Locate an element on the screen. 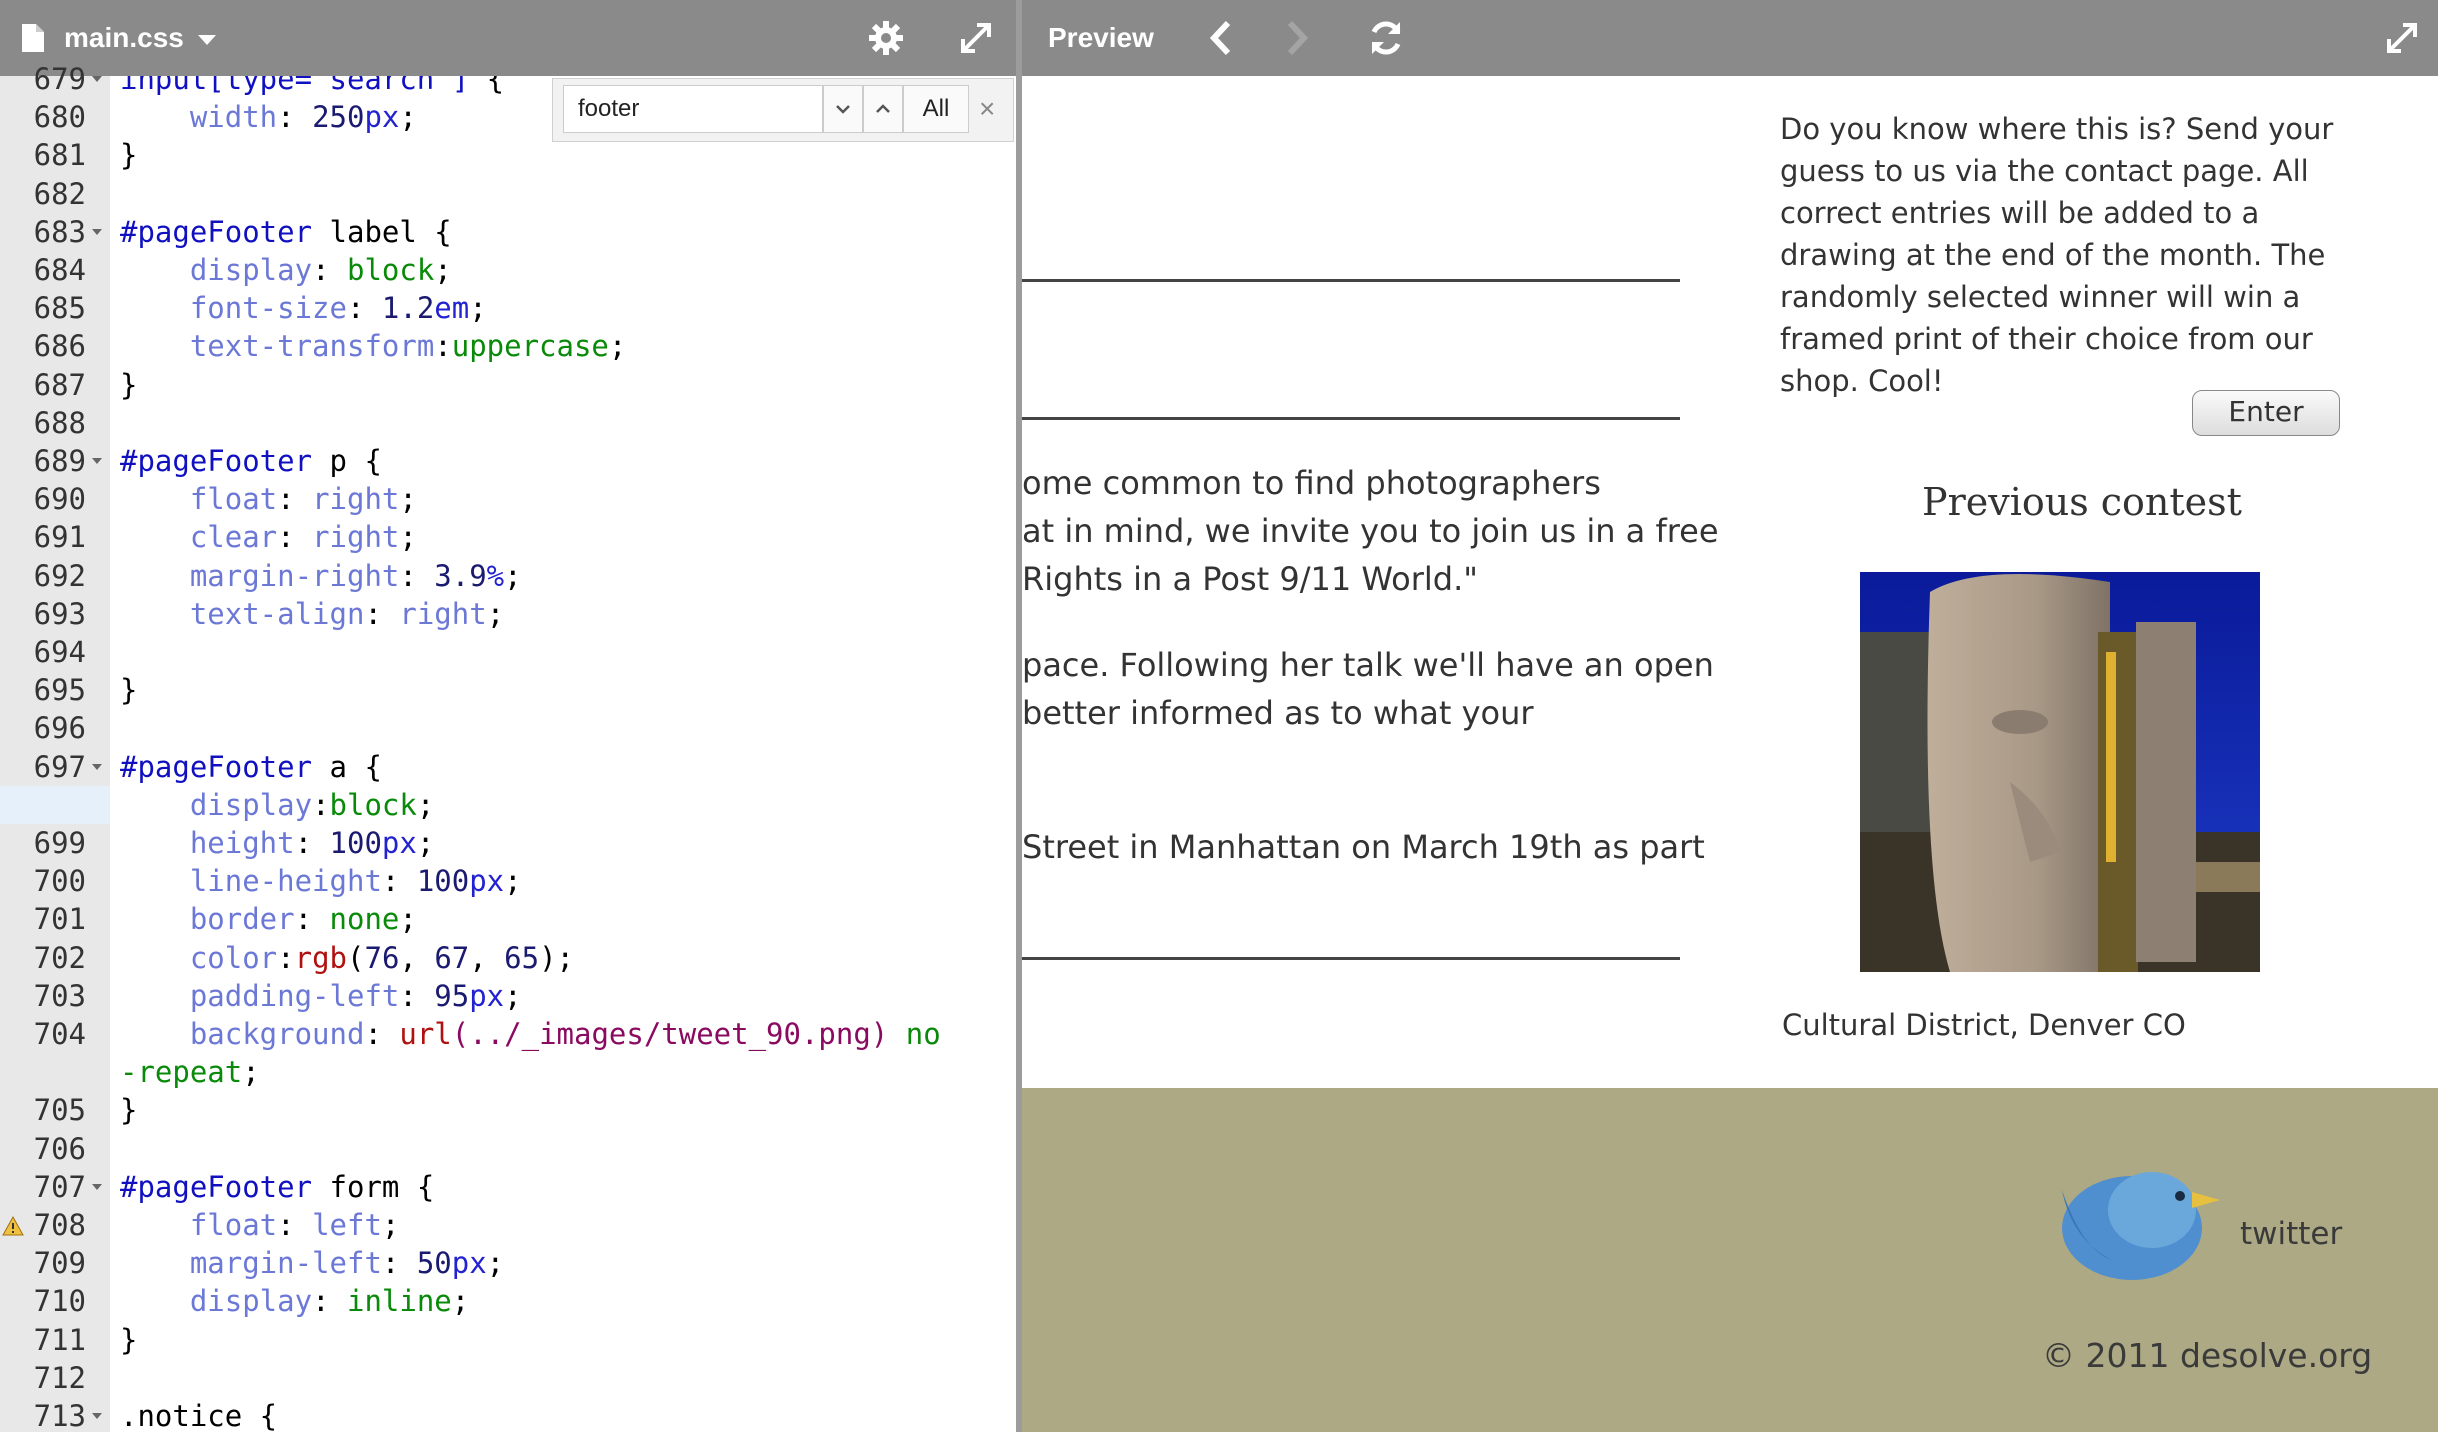  line-number: 696 is located at coordinates (59, 728).